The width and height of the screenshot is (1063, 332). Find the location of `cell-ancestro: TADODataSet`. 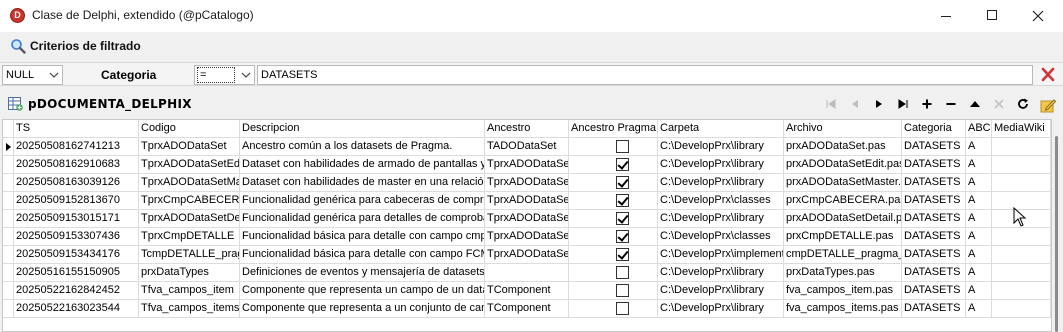

cell-ancestro: TADODataSet is located at coordinates (527, 147).